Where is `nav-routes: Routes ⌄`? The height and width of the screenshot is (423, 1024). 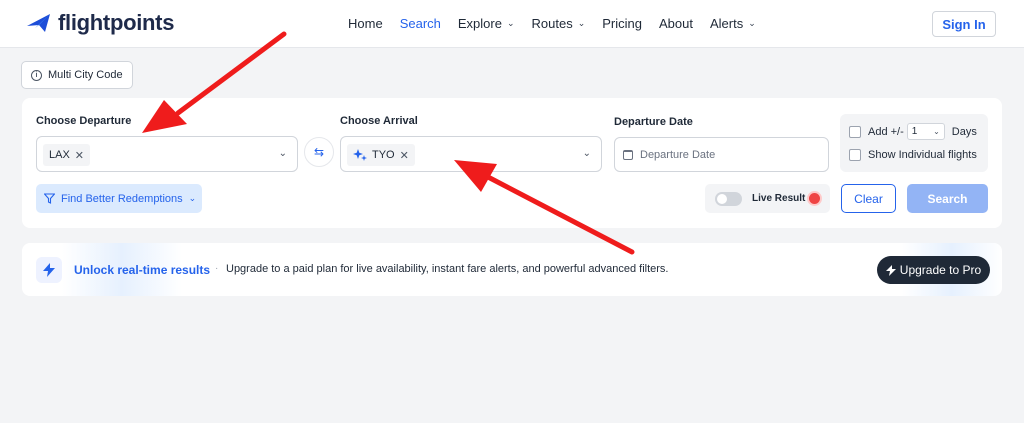
nav-routes: Routes ⌄ is located at coordinates (559, 23).